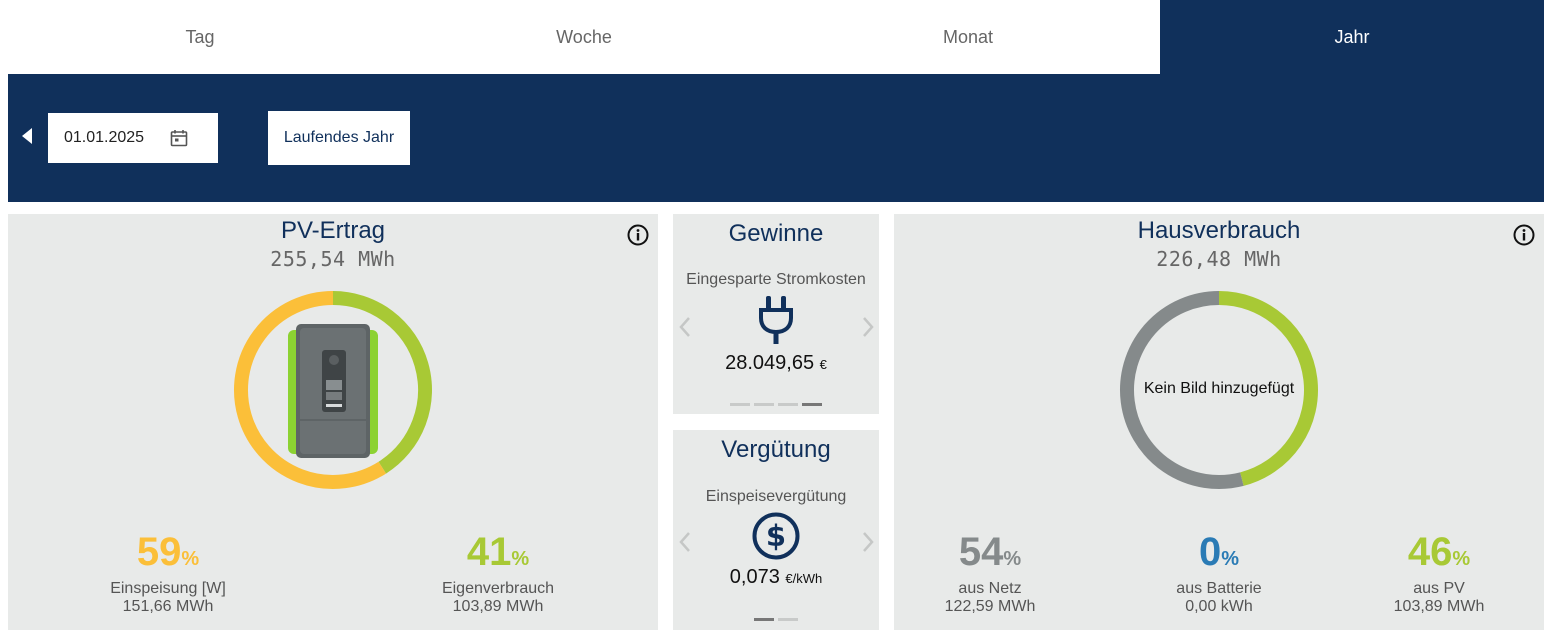  Describe the element at coordinates (1219, 230) in the screenshot. I see `house-title: Hausverbrauch` at that location.